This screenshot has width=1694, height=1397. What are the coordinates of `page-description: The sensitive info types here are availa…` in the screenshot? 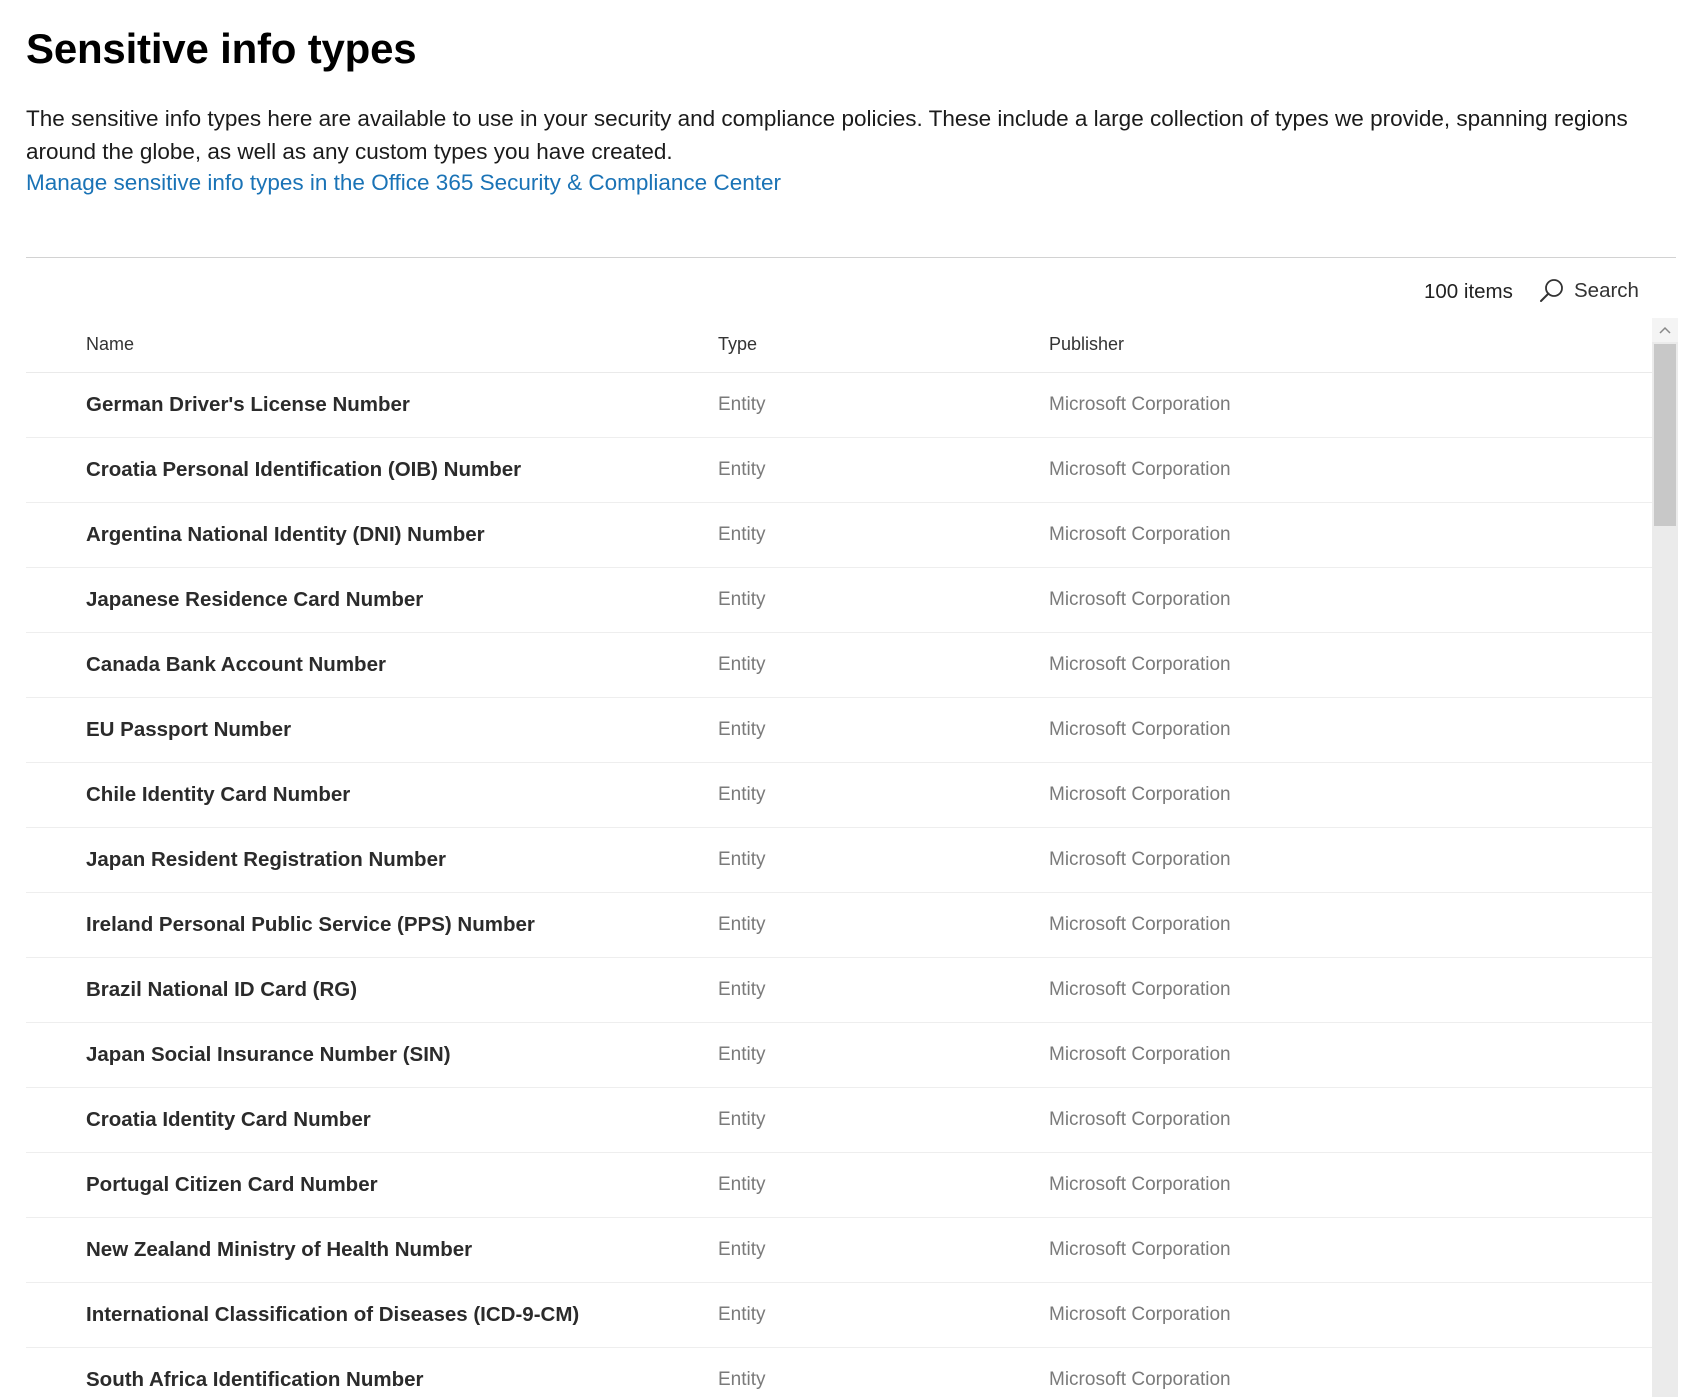 It's located at (827, 135).